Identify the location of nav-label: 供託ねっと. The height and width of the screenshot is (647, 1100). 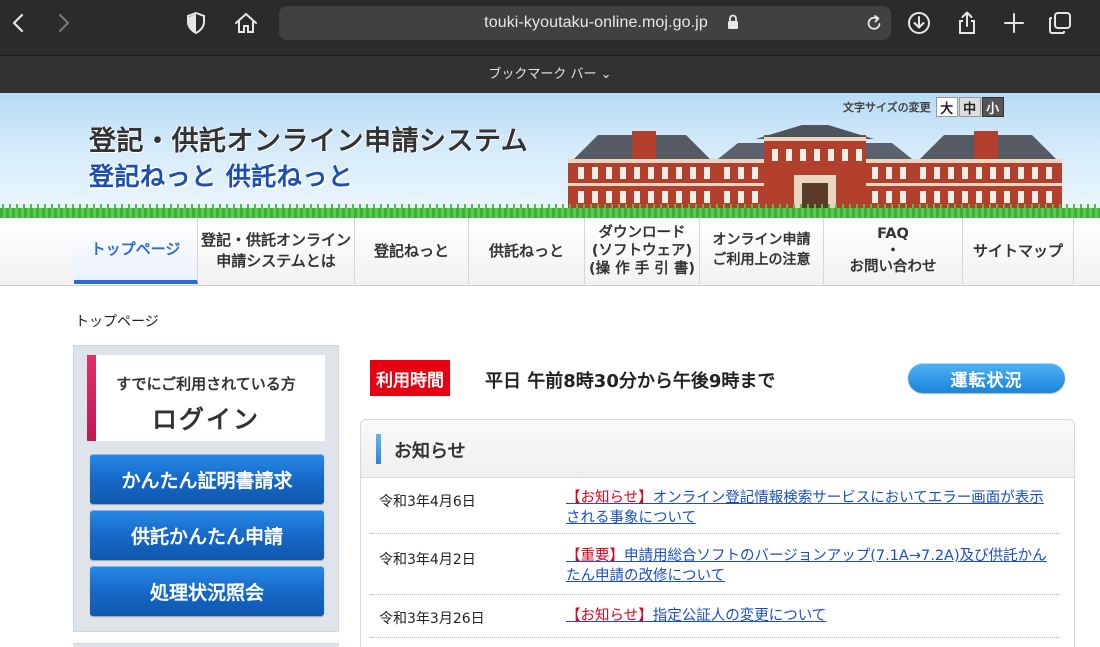
(526, 250).